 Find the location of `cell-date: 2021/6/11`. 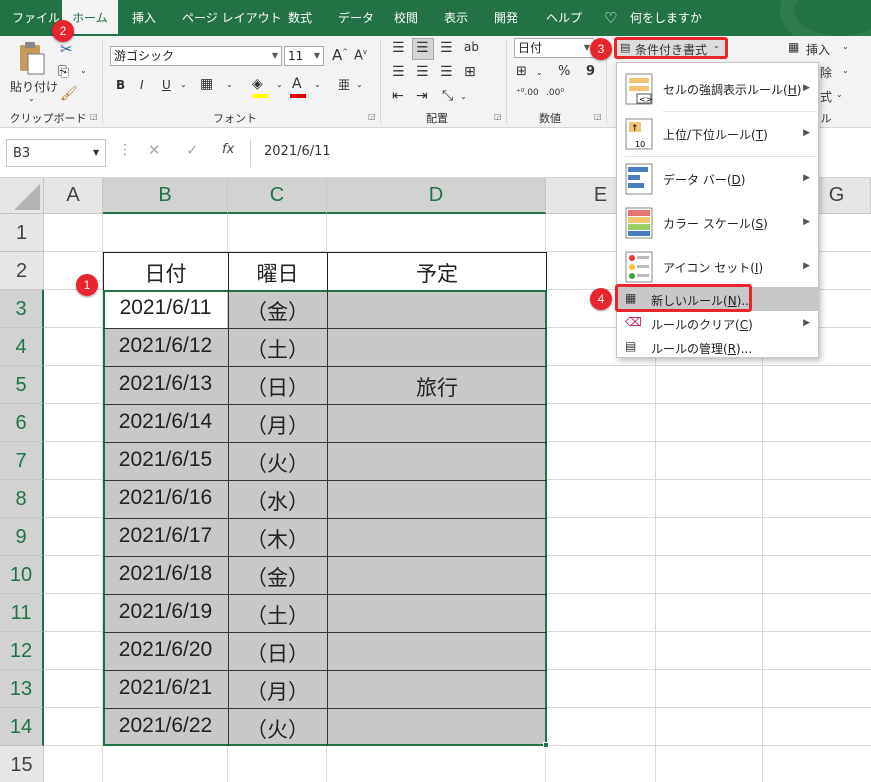

cell-date: 2021/6/11 is located at coordinates (165, 308).